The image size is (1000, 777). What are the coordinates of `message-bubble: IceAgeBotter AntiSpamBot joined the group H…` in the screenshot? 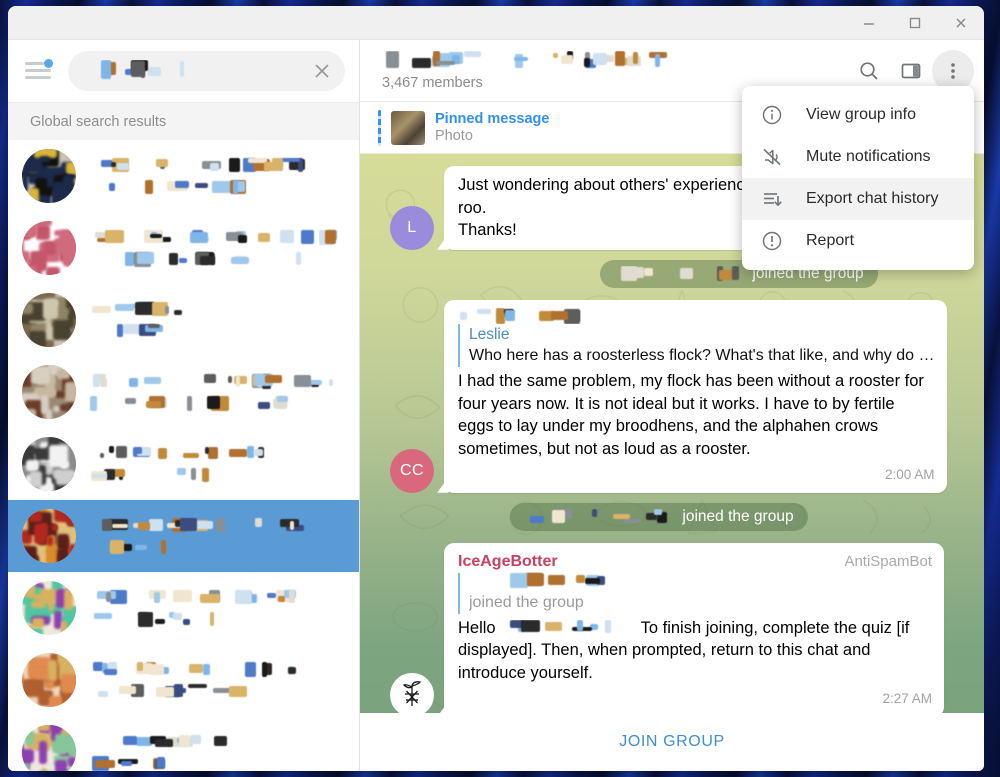 It's located at (694, 627).